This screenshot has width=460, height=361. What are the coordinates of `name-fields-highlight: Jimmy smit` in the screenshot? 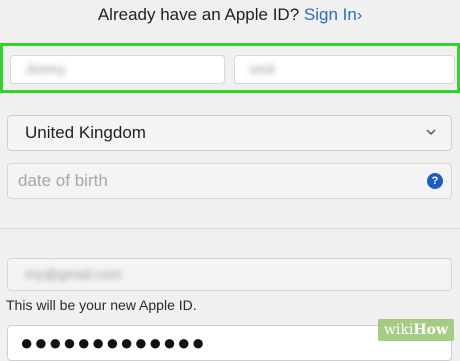 It's located at (230, 68).